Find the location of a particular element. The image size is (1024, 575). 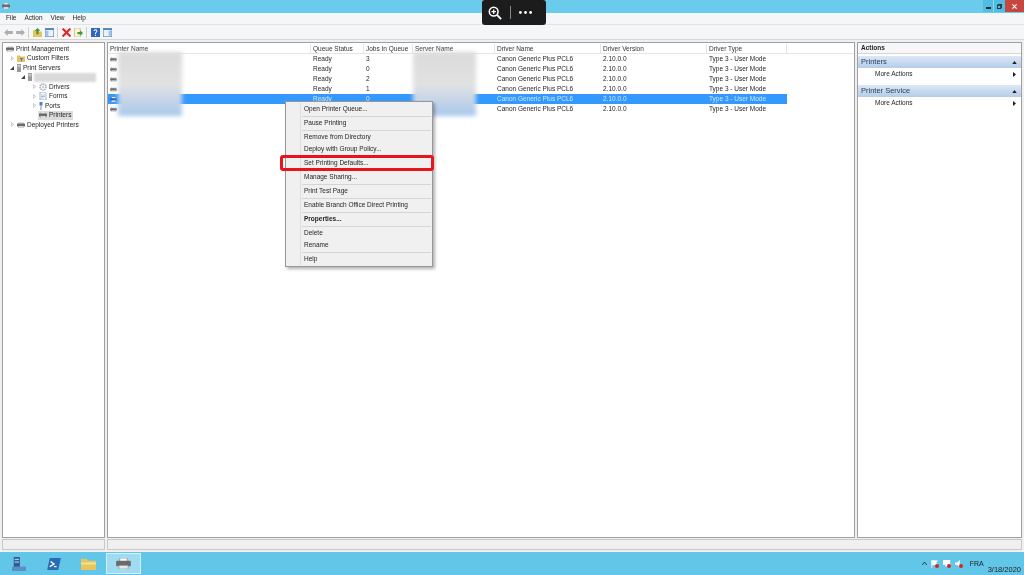

gear-icon is located at coordinates (43, 86).